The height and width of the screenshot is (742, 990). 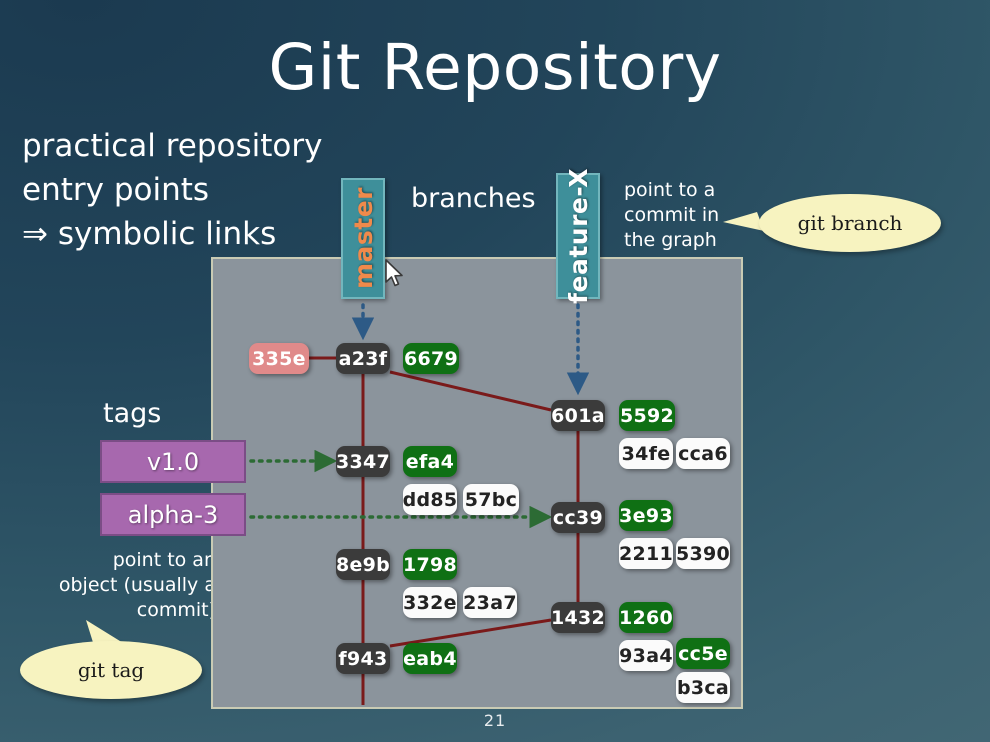 What do you see at coordinates (578, 617) in the screenshot?
I see `graph-node-1432: 1432` at bounding box center [578, 617].